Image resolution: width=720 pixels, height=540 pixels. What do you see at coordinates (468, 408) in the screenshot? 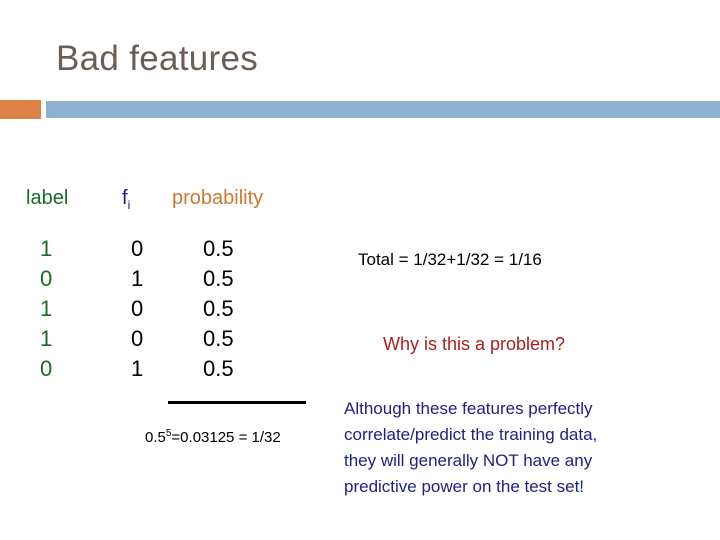
I see `explanation-line: Although these features perfectly` at bounding box center [468, 408].